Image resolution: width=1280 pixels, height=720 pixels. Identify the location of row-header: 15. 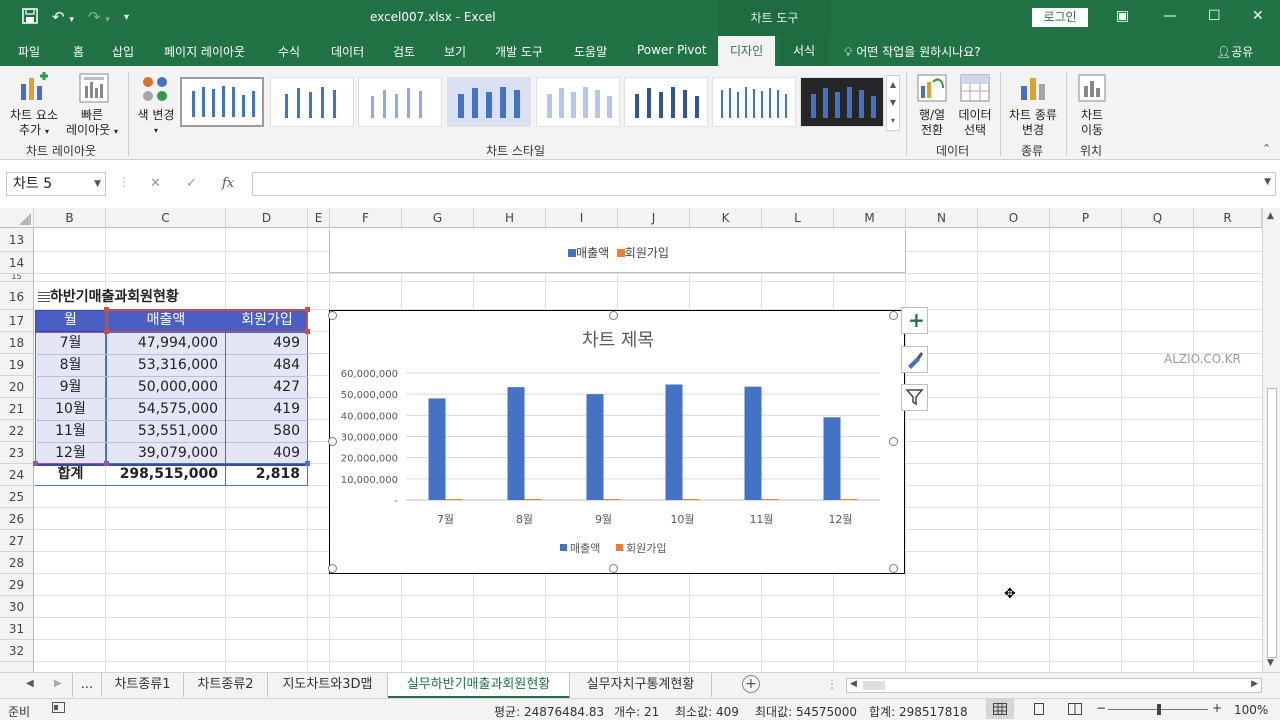
(17, 278).